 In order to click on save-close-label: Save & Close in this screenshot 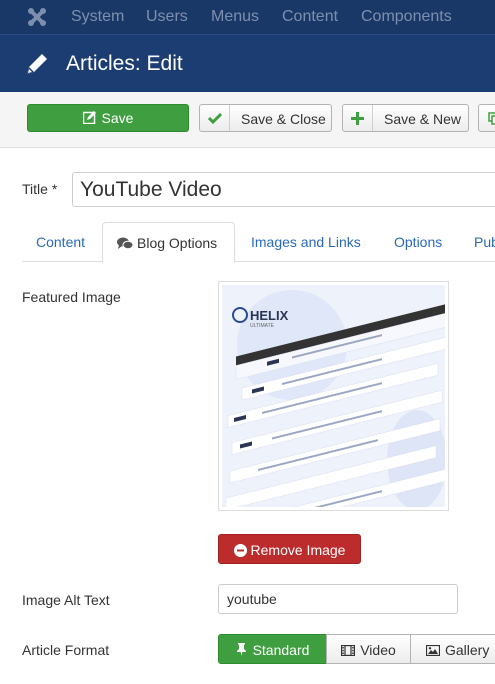, I will do `click(283, 119)`.